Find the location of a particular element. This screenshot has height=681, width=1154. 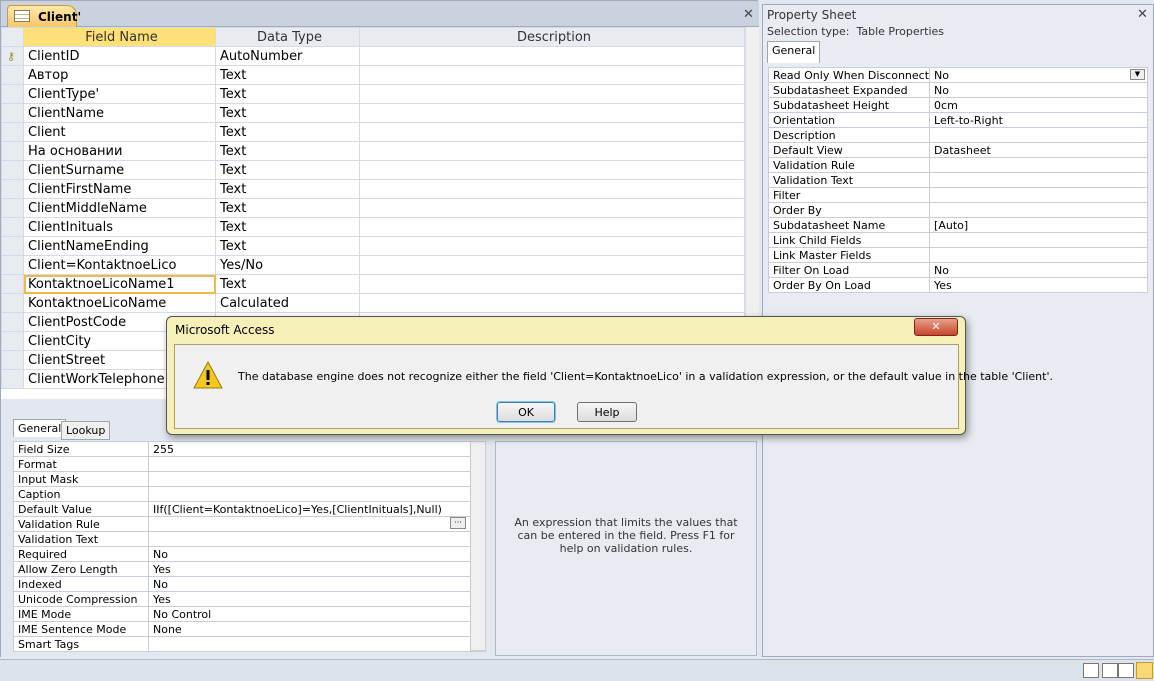

property-row: Filter On Load No is located at coordinates (957, 270).